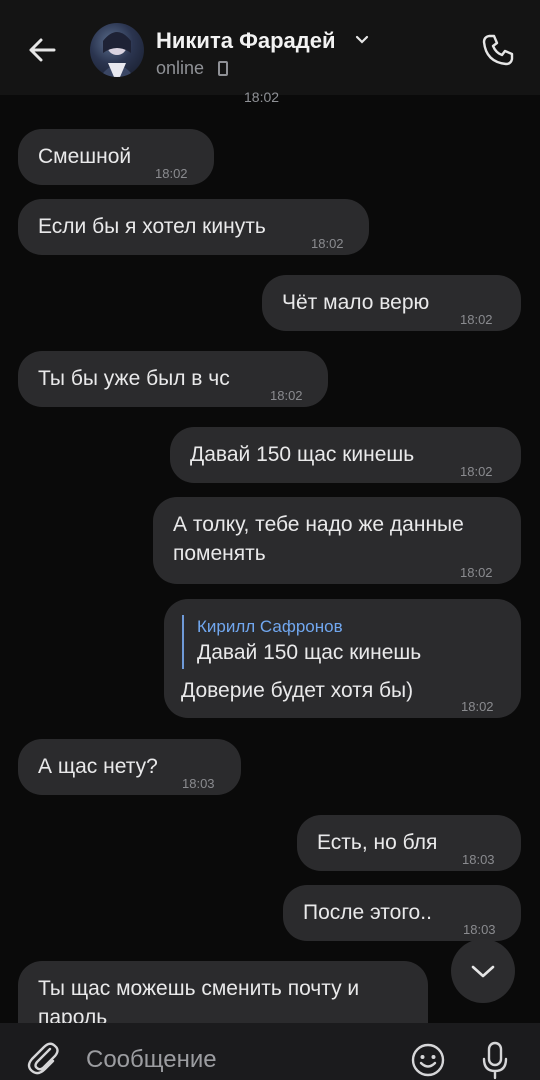 This screenshot has height=1080, width=540. I want to click on message-text-line: Ты щас можешь сменить почту и, so click(199, 988).